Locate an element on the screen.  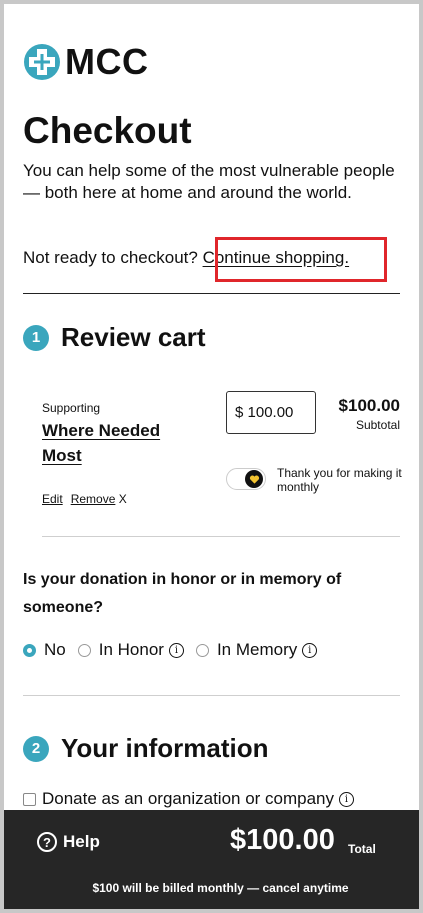
subtotal-label: Subtotal is located at coordinates (377, 425).